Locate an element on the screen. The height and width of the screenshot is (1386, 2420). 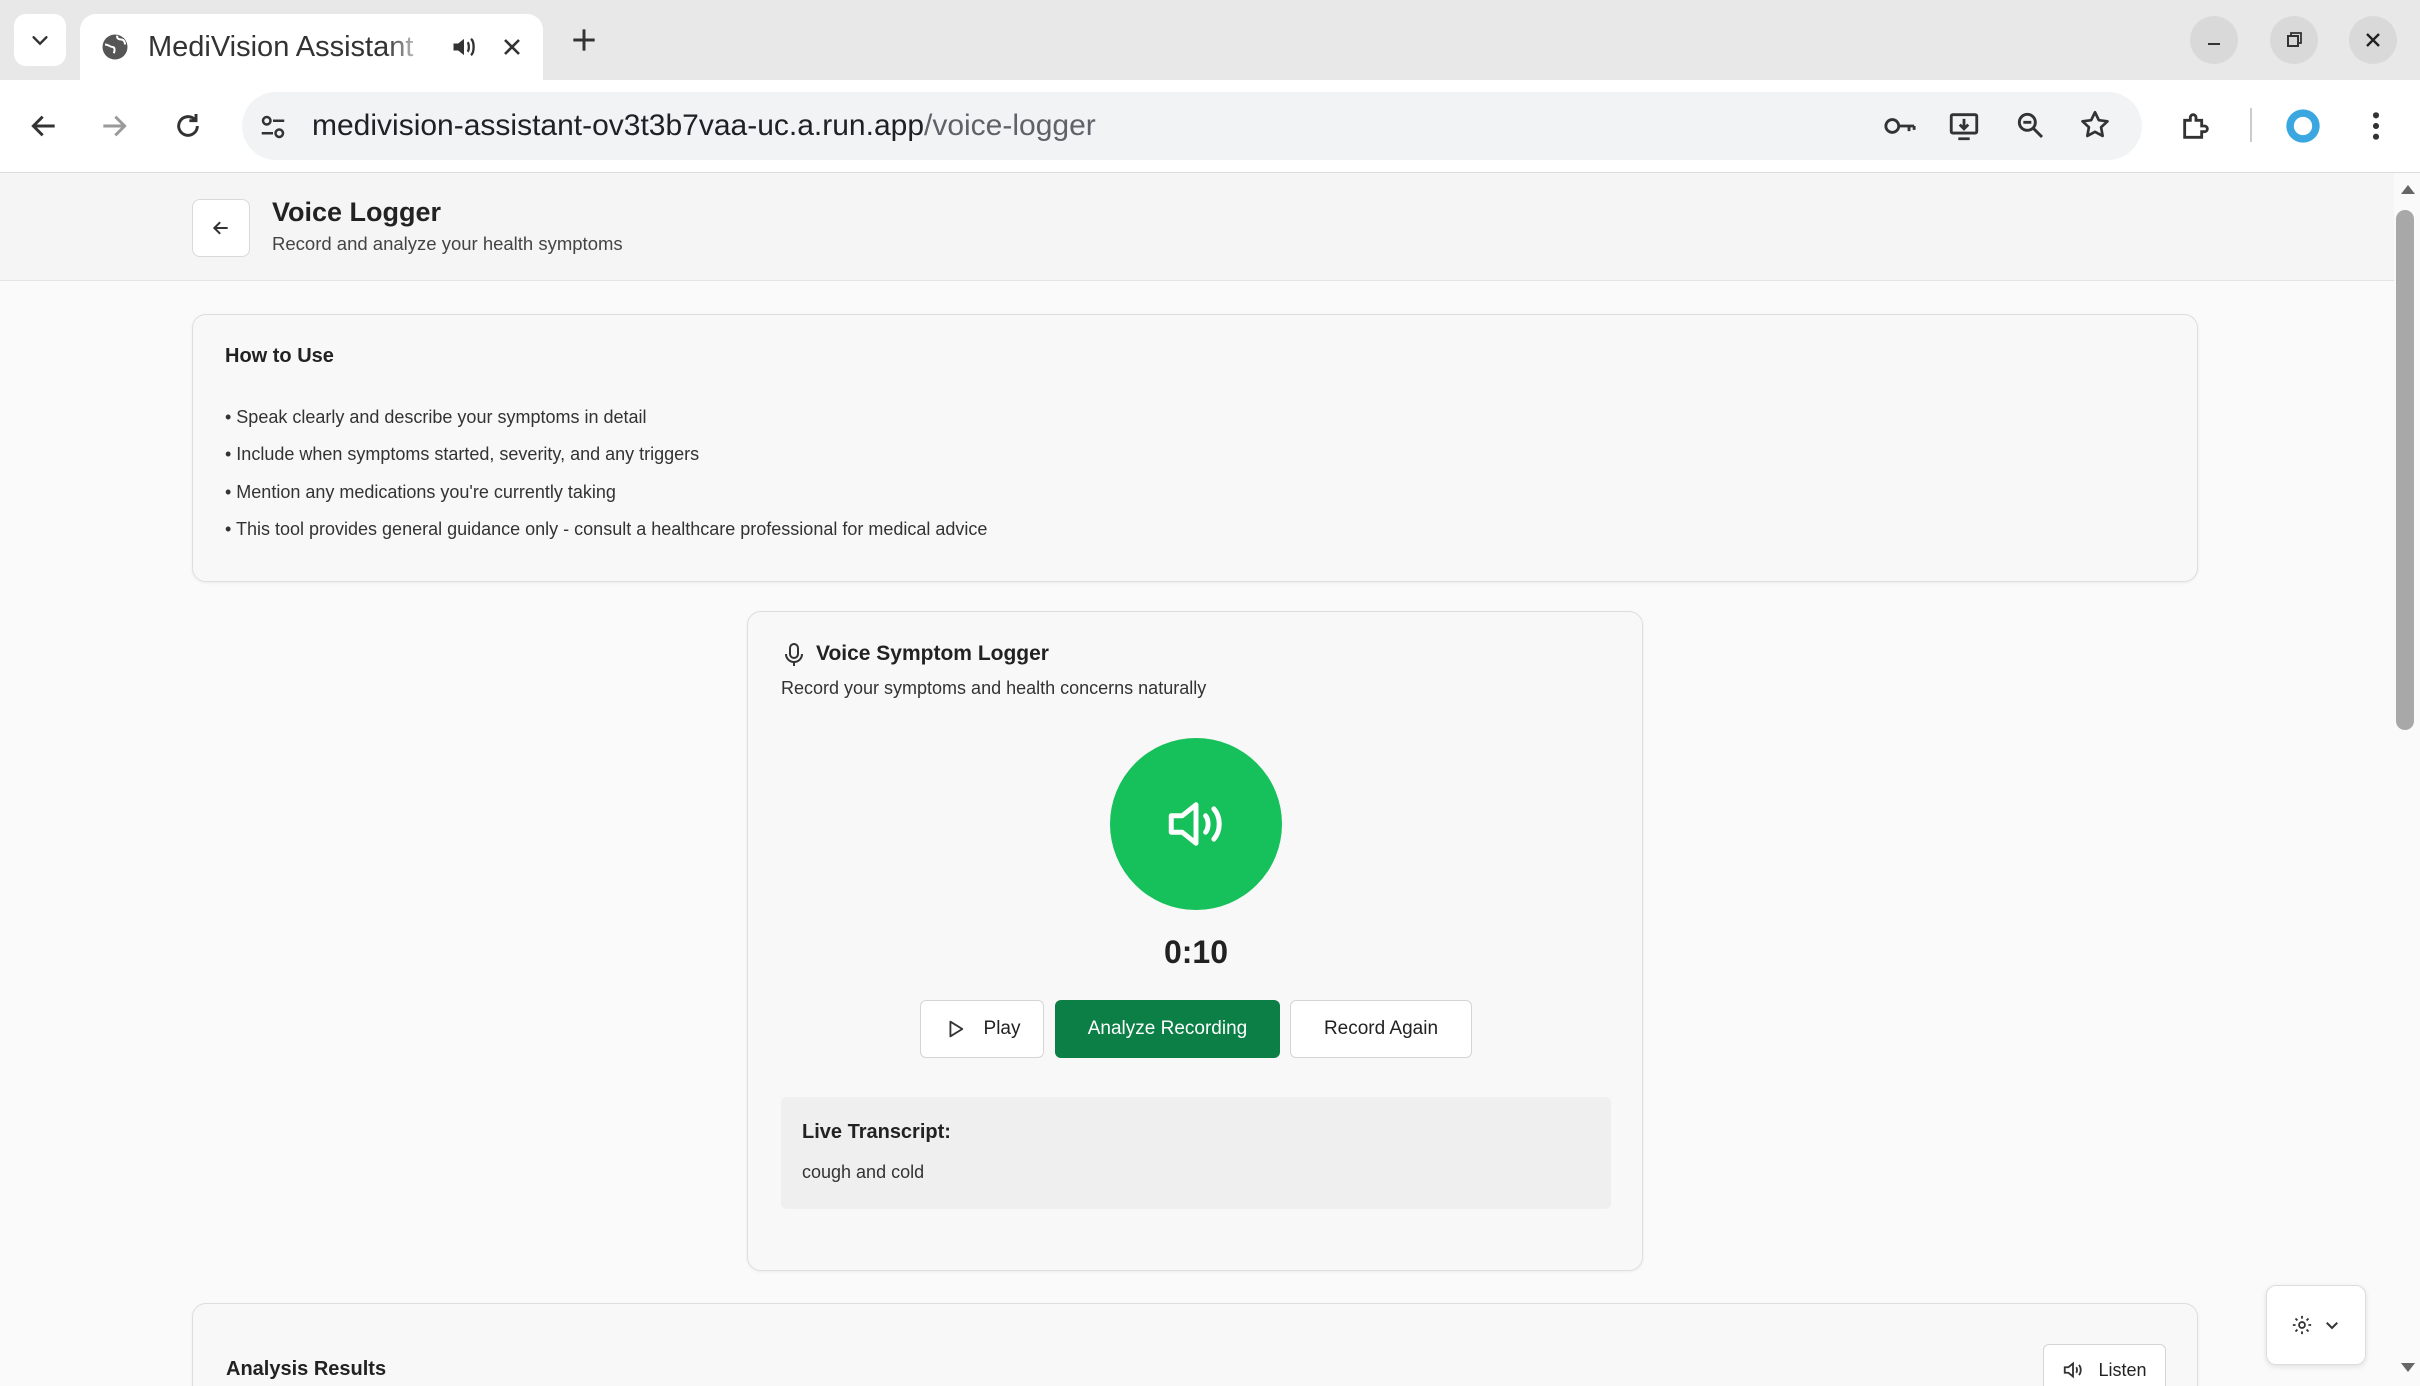
how-to-use-title: How to Use is located at coordinates (279, 356).